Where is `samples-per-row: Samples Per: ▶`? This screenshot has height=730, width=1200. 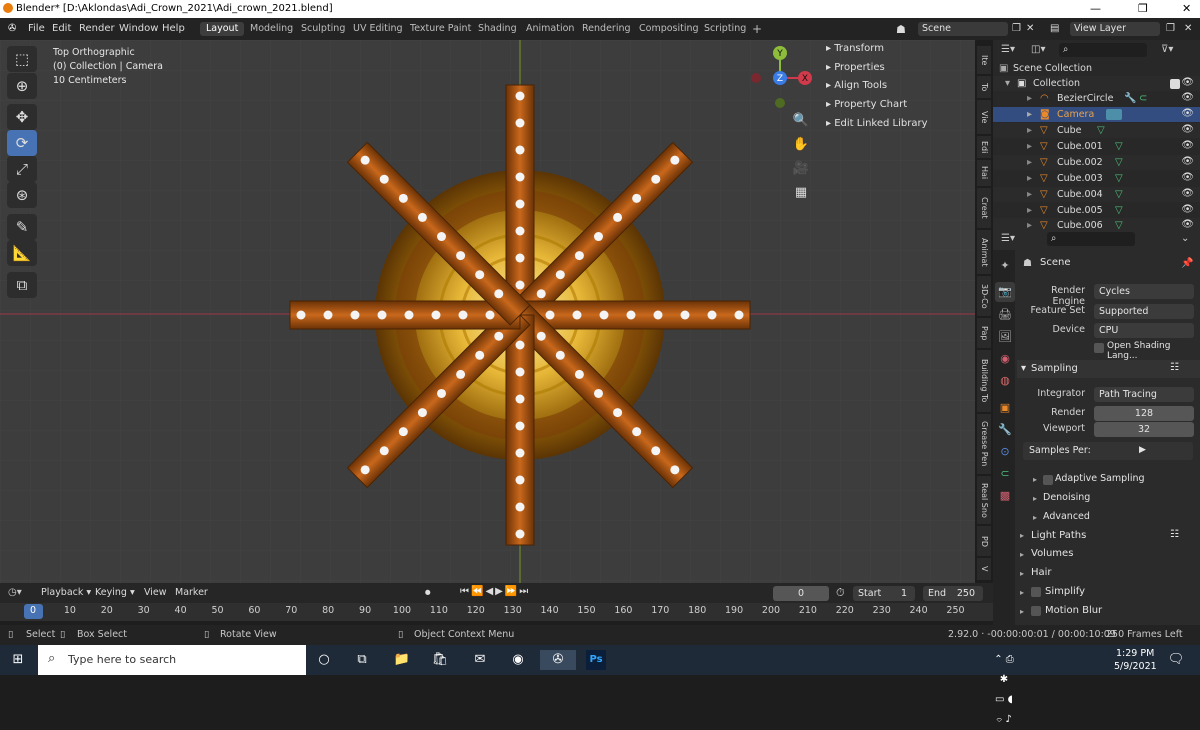 samples-per-row: Samples Per: ▶ is located at coordinates (1108, 451).